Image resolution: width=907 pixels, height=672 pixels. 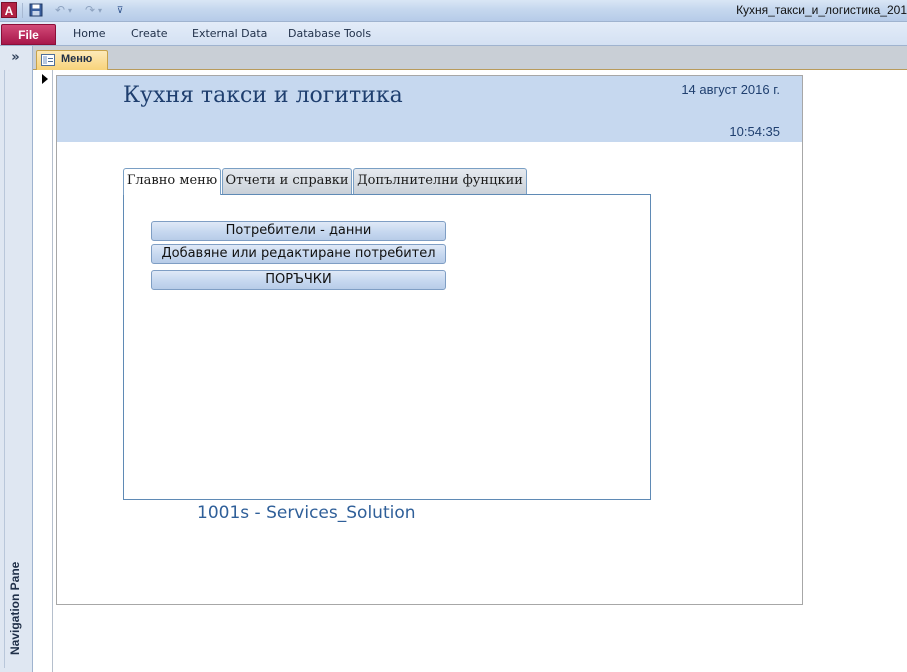 I want to click on form-icon, so click(x=48, y=60).